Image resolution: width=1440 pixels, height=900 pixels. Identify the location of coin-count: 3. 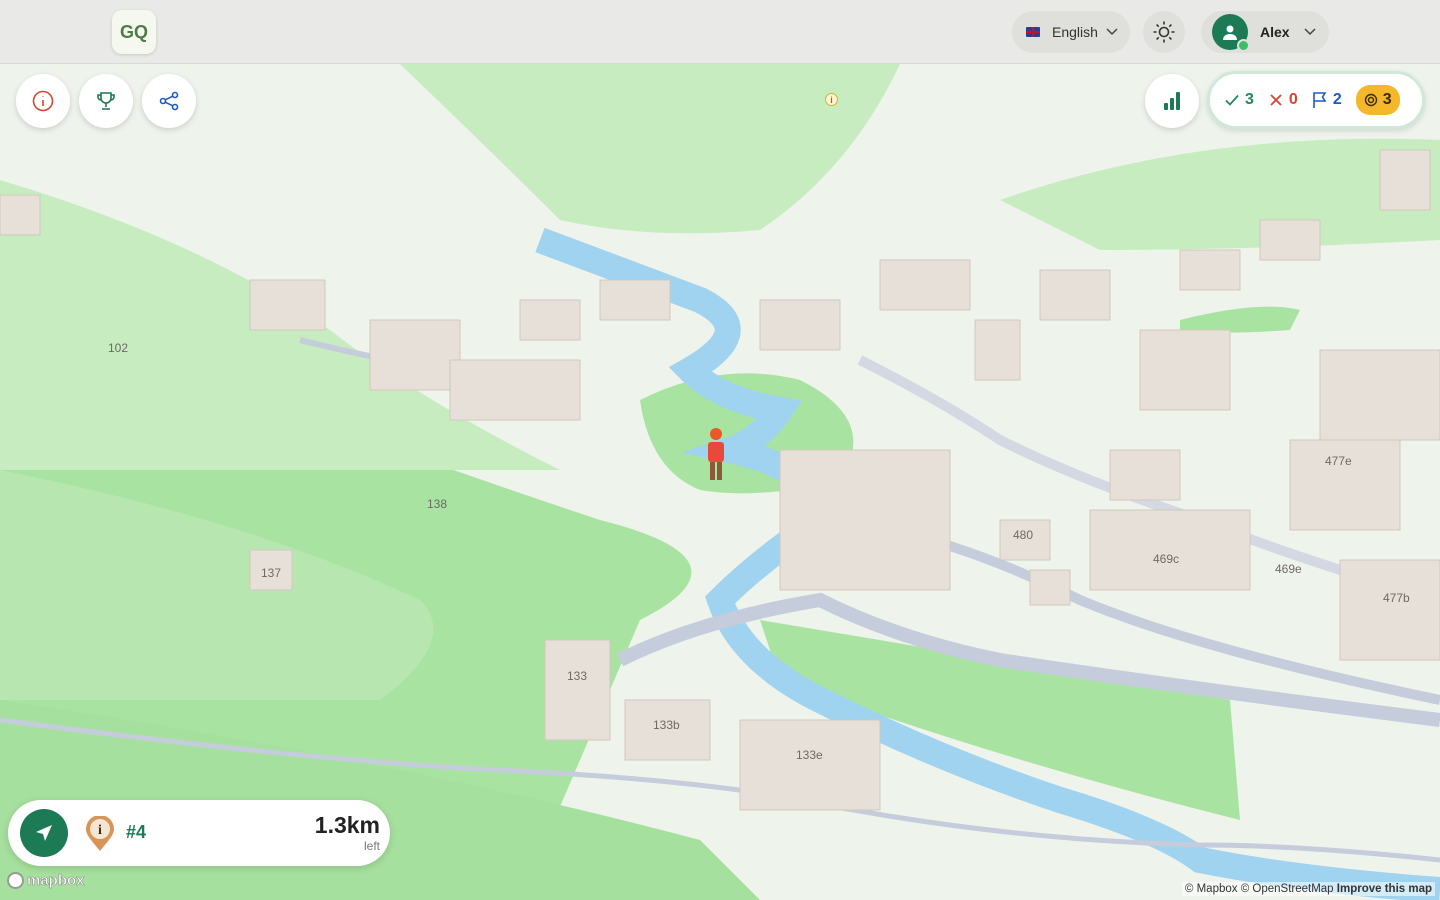
(1377, 100).